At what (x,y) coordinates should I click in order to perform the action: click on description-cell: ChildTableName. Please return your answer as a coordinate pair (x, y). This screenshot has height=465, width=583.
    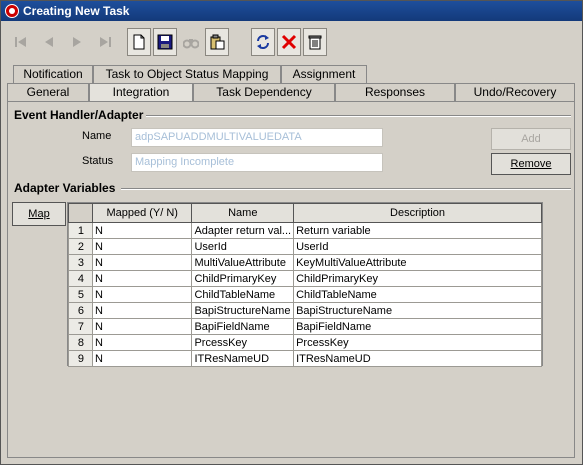
    Looking at the image, I should click on (417, 294).